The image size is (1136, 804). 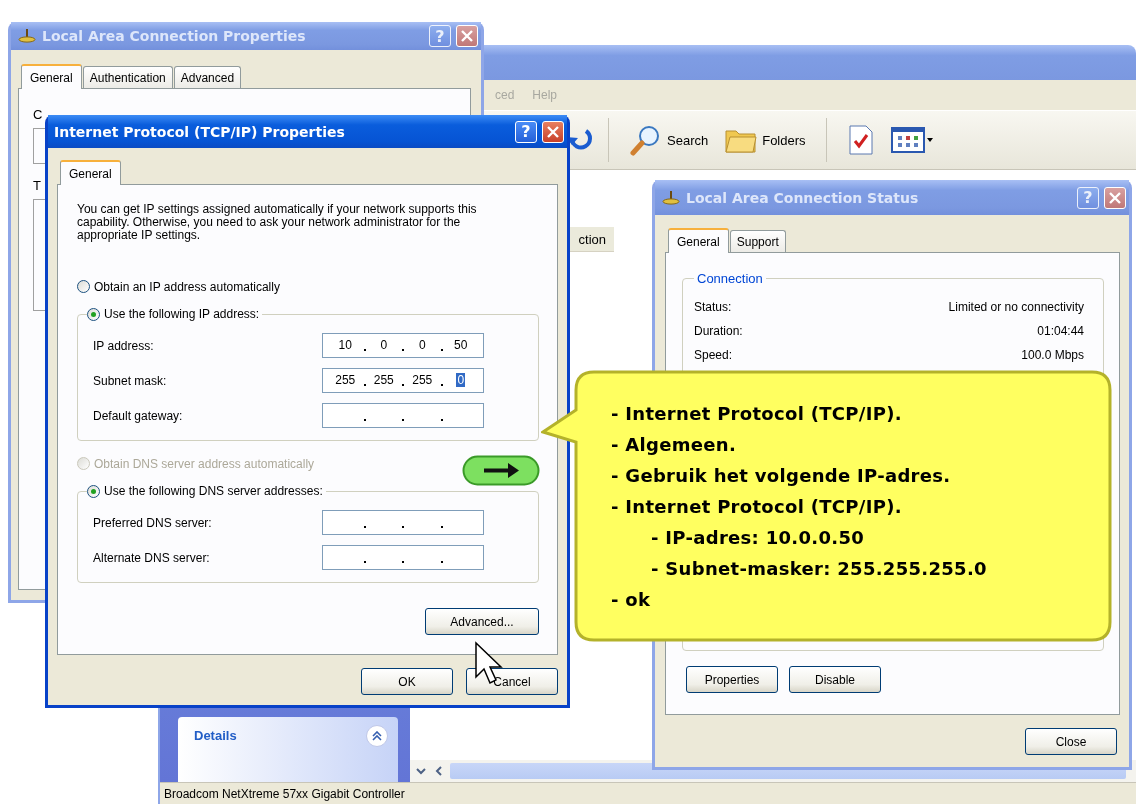 What do you see at coordinates (182, 314) in the screenshot?
I see `radio-label: Use the following IP address:` at bounding box center [182, 314].